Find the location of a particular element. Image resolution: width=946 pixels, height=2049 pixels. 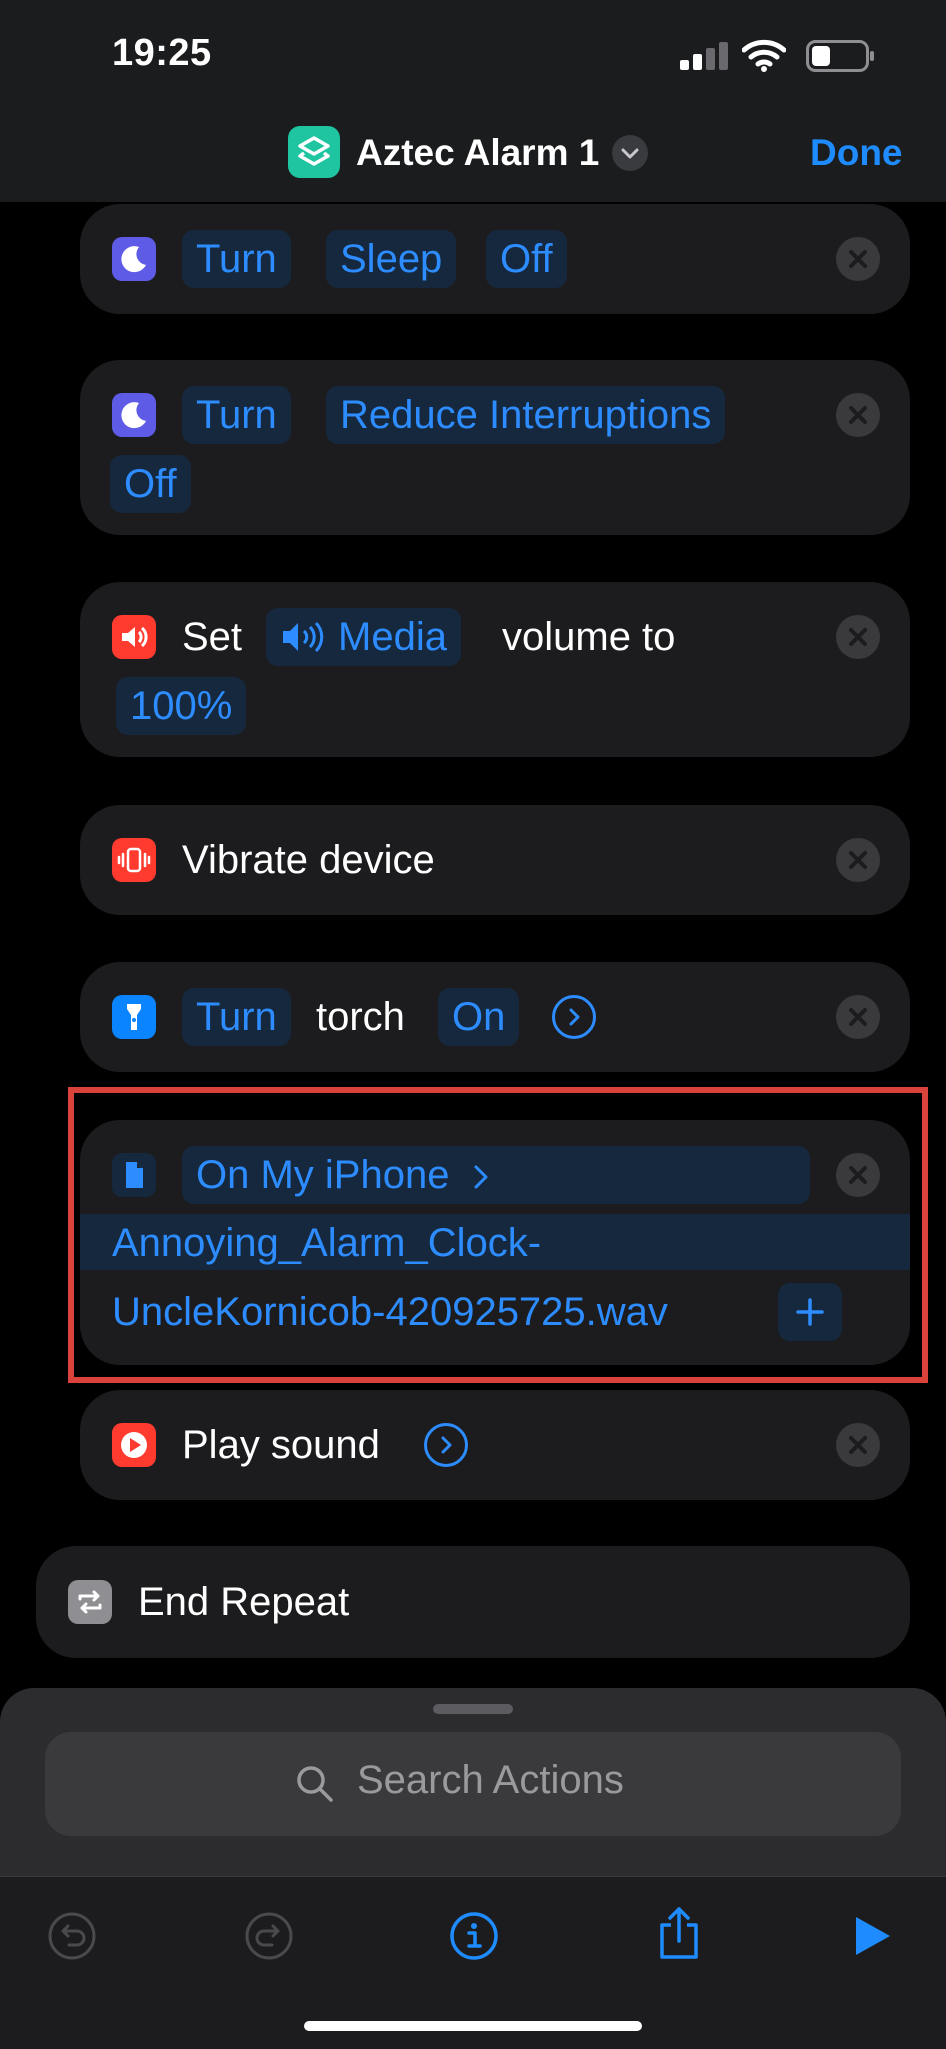

sheet-grabber is located at coordinates (473, 1709).